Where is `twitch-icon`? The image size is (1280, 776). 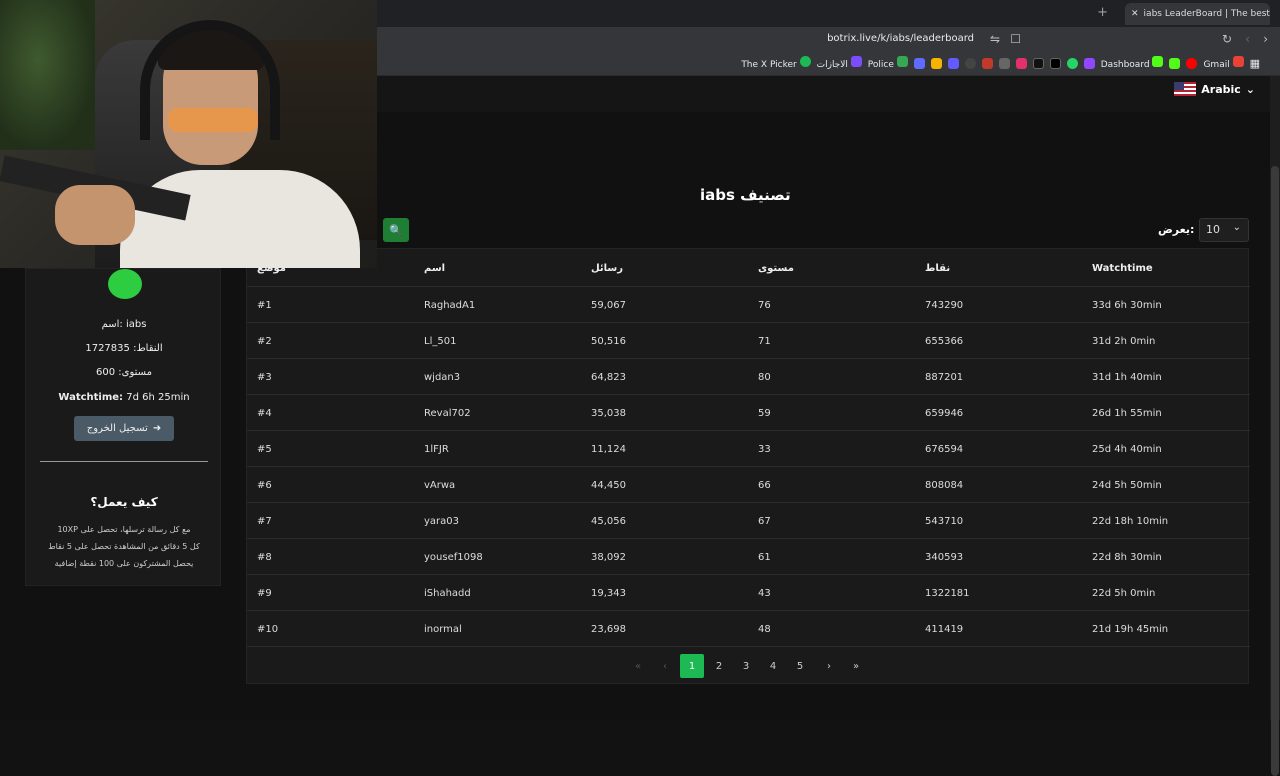
twitch-icon is located at coordinates (1089, 63).